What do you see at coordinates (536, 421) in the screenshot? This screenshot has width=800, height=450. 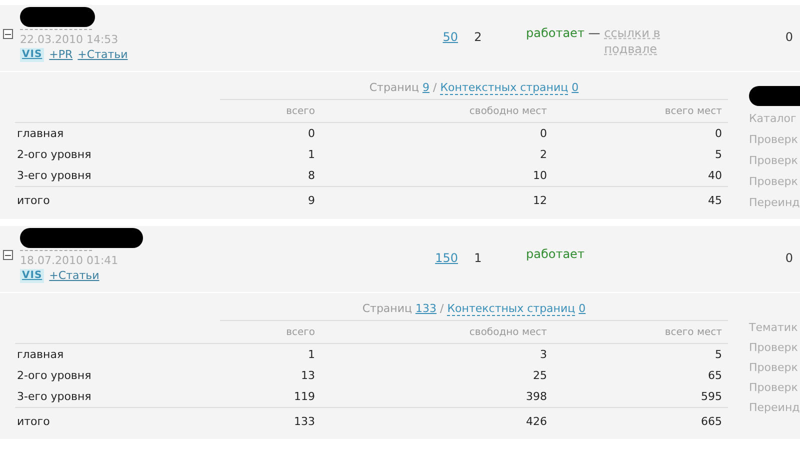 I see `table-cell: 426` at bounding box center [536, 421].